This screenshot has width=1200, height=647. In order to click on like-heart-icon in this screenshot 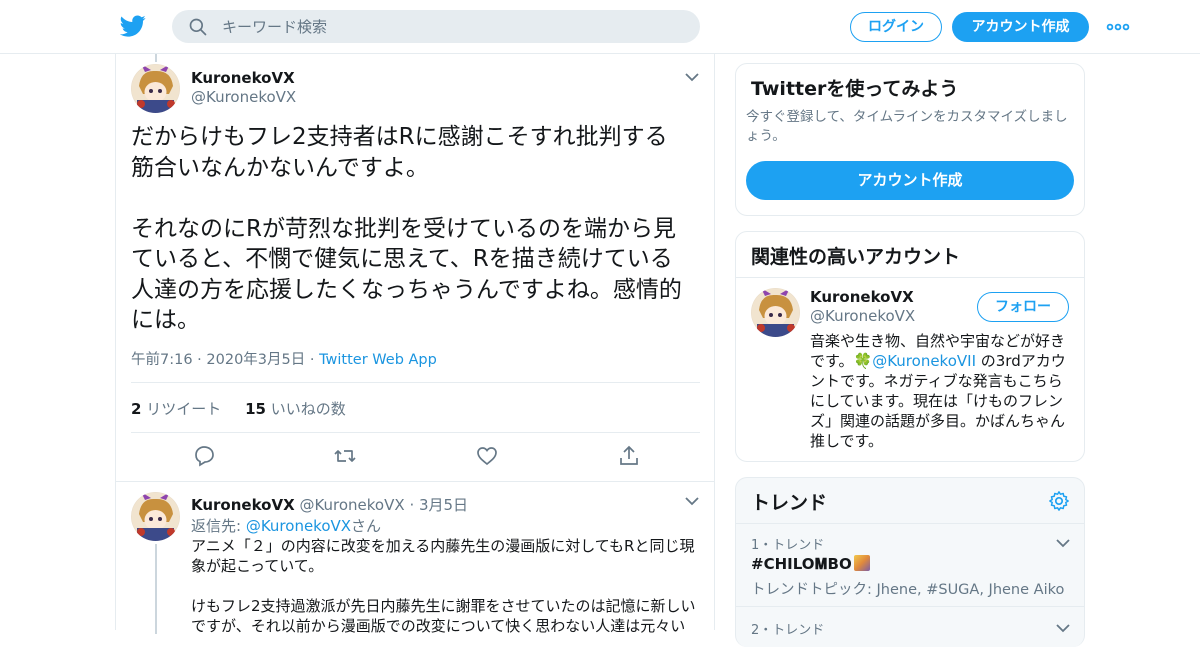, I will do `click(487, 456)`.